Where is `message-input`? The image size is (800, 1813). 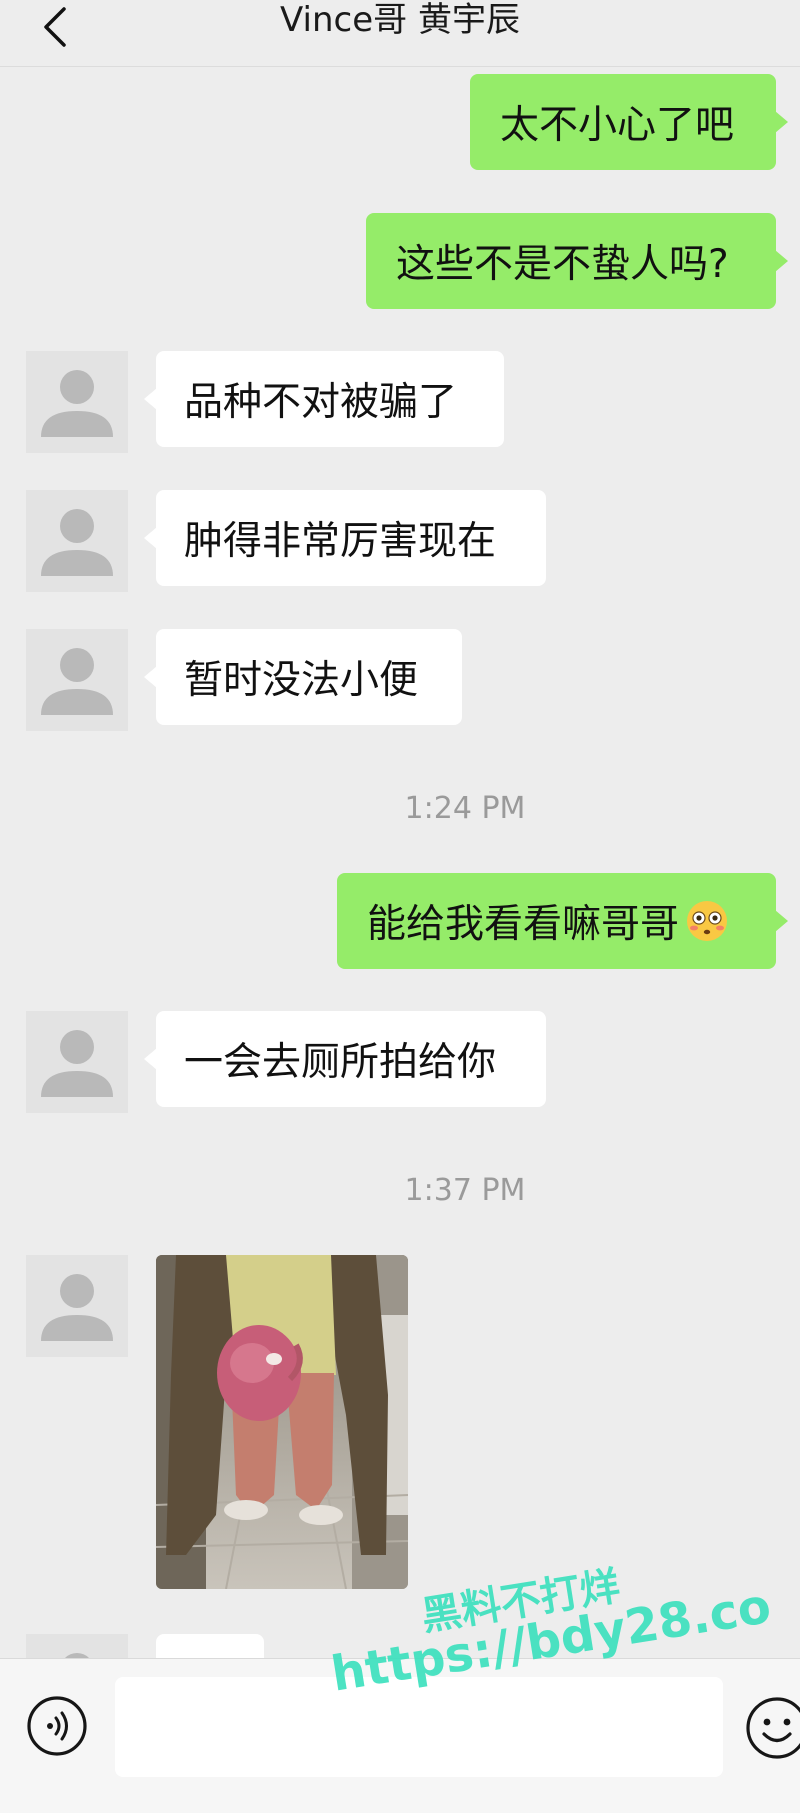
message-input is located at coordinates (419, 1727).